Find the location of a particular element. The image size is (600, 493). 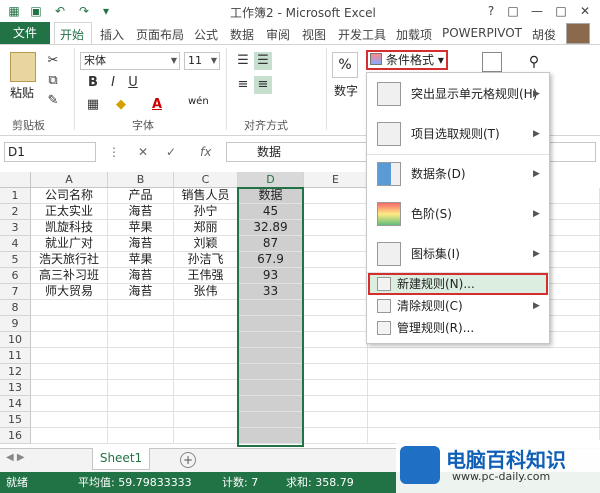

add-sheet-button: + is located at coordinates (188, 460).